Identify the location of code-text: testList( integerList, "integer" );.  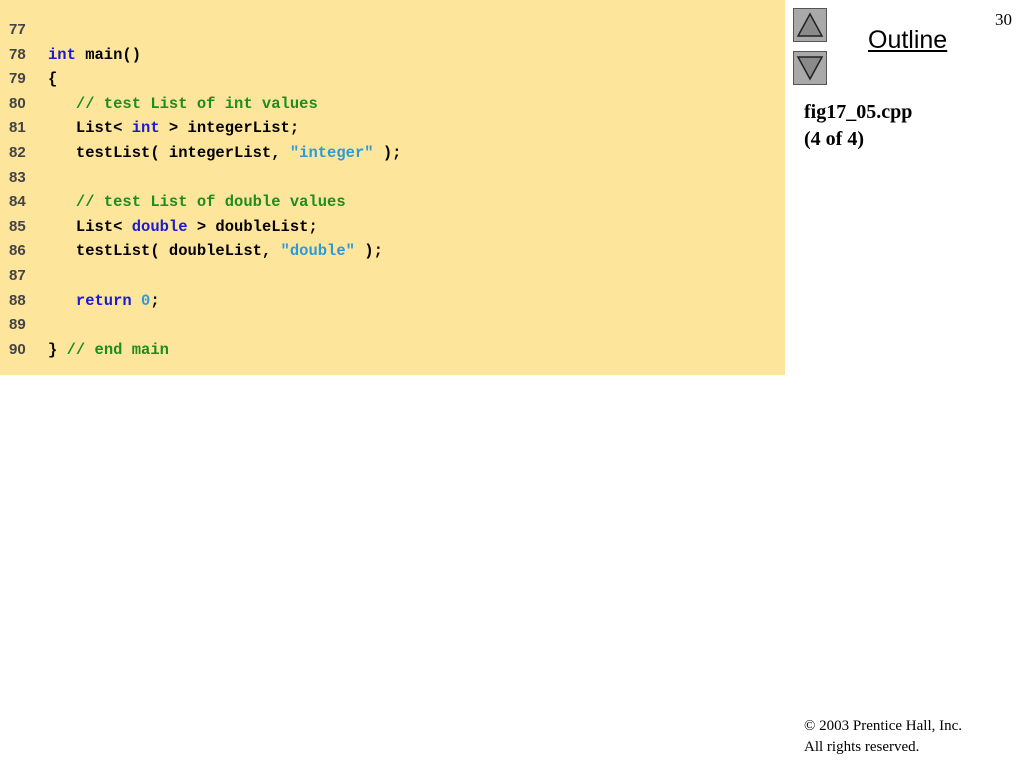
(225, 153).